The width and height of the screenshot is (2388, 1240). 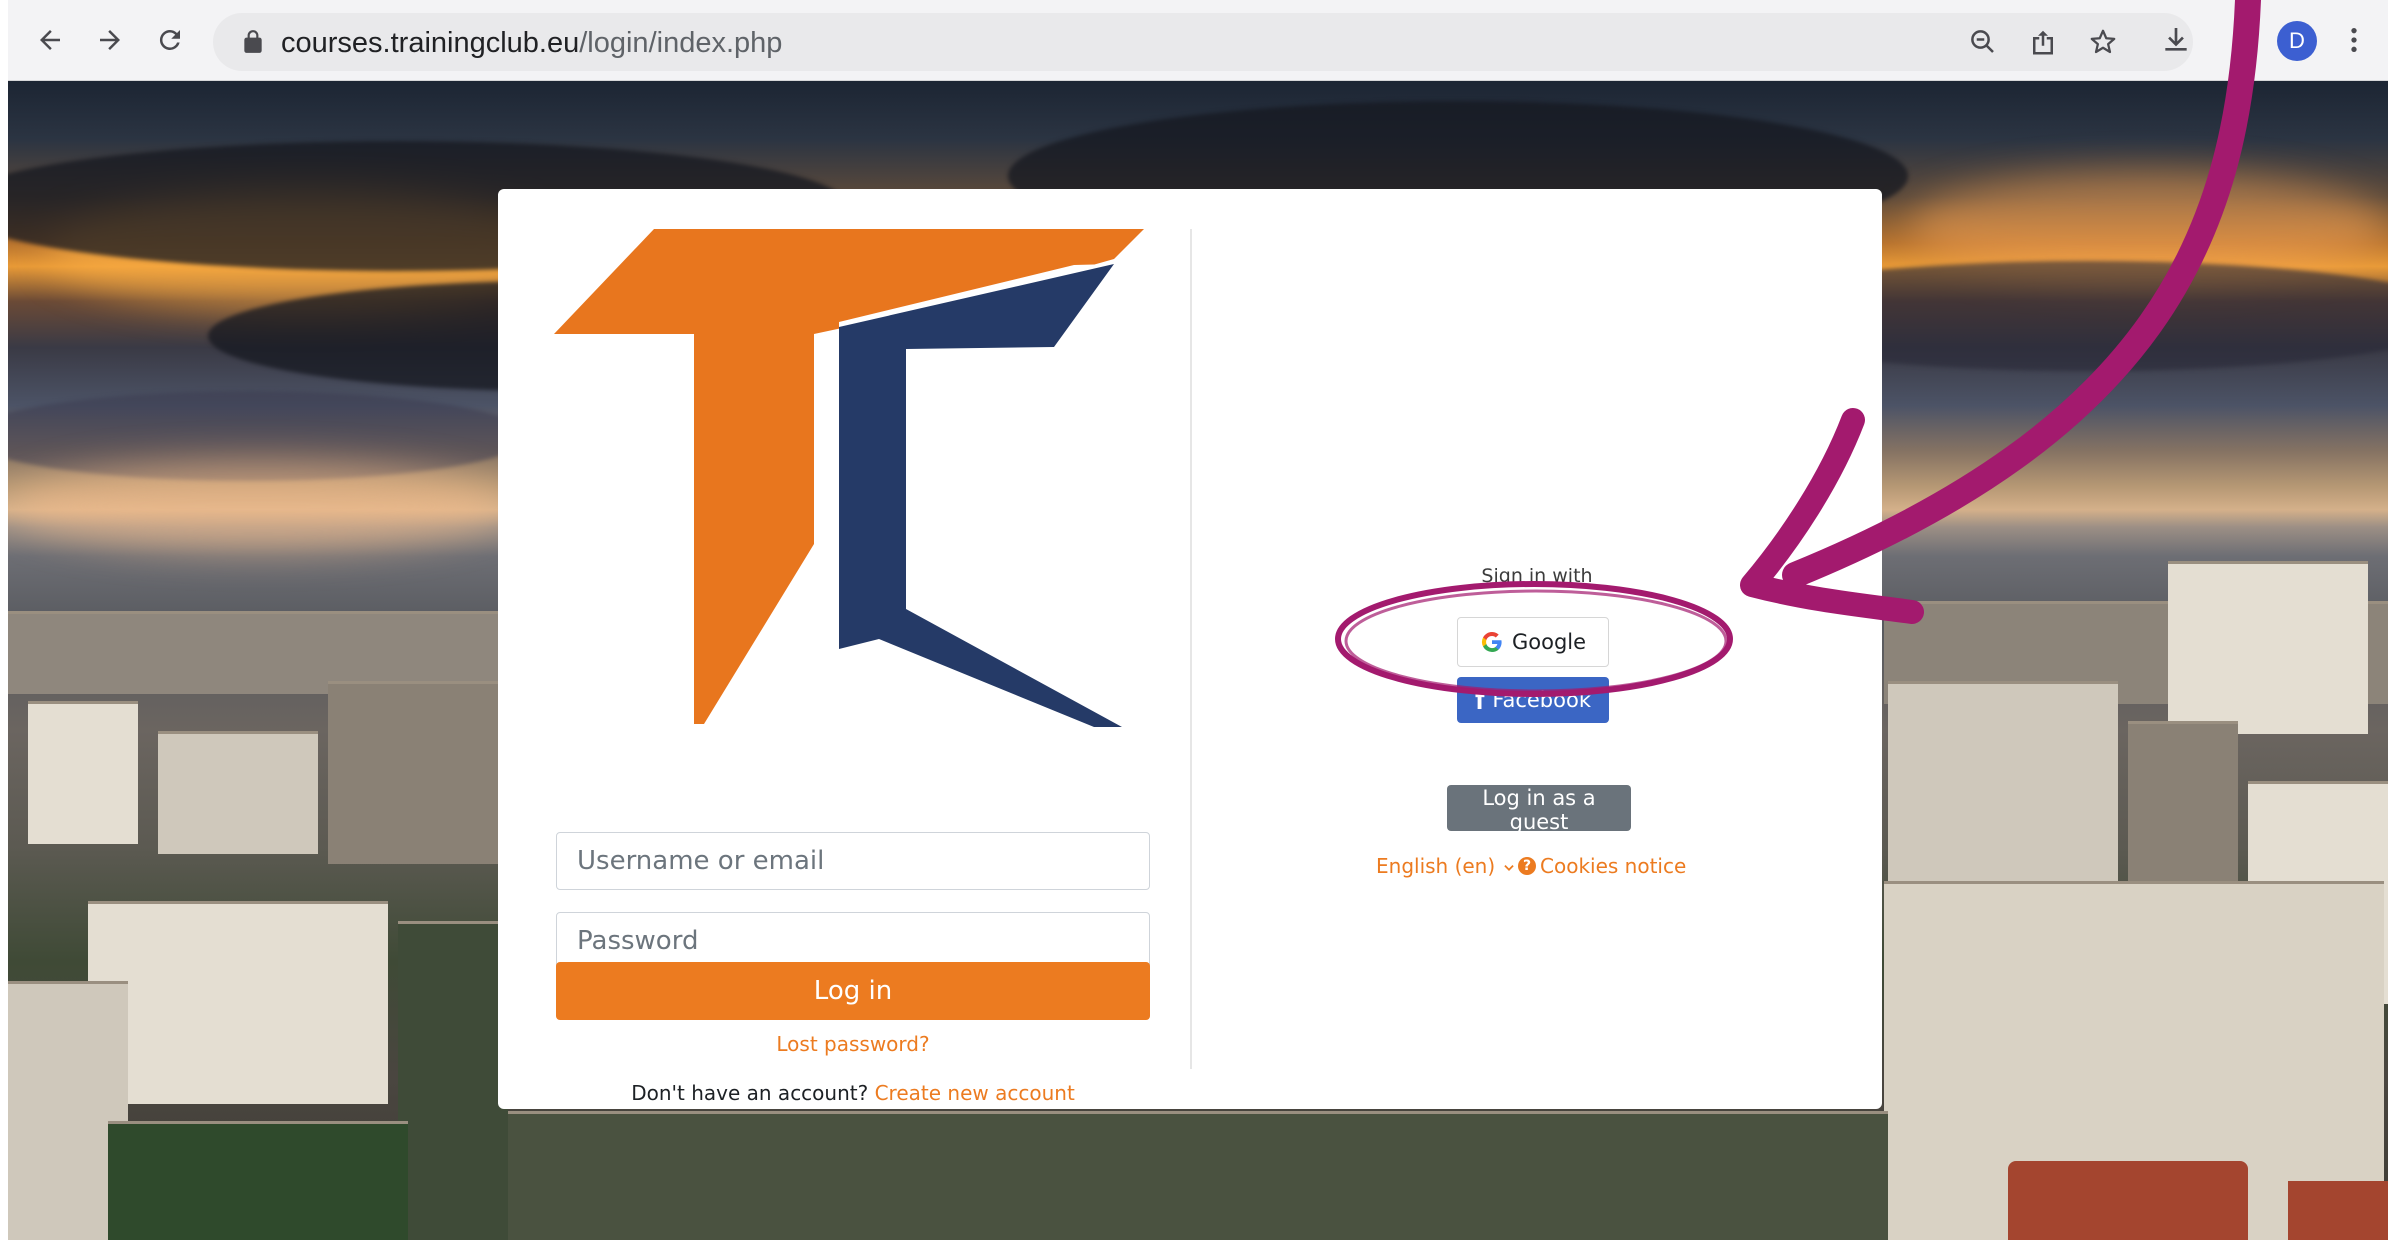 I want to click on back-button, so click(x=50, y=40).